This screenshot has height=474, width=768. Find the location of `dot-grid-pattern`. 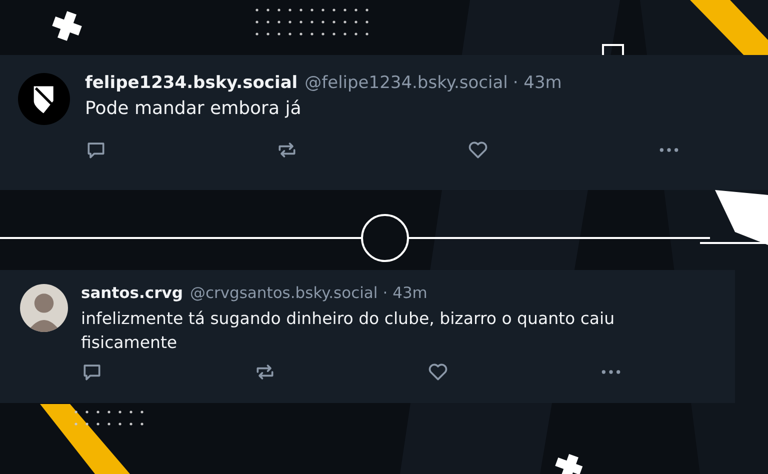

dot-grid-pattern is located at coordinates (109, 418).